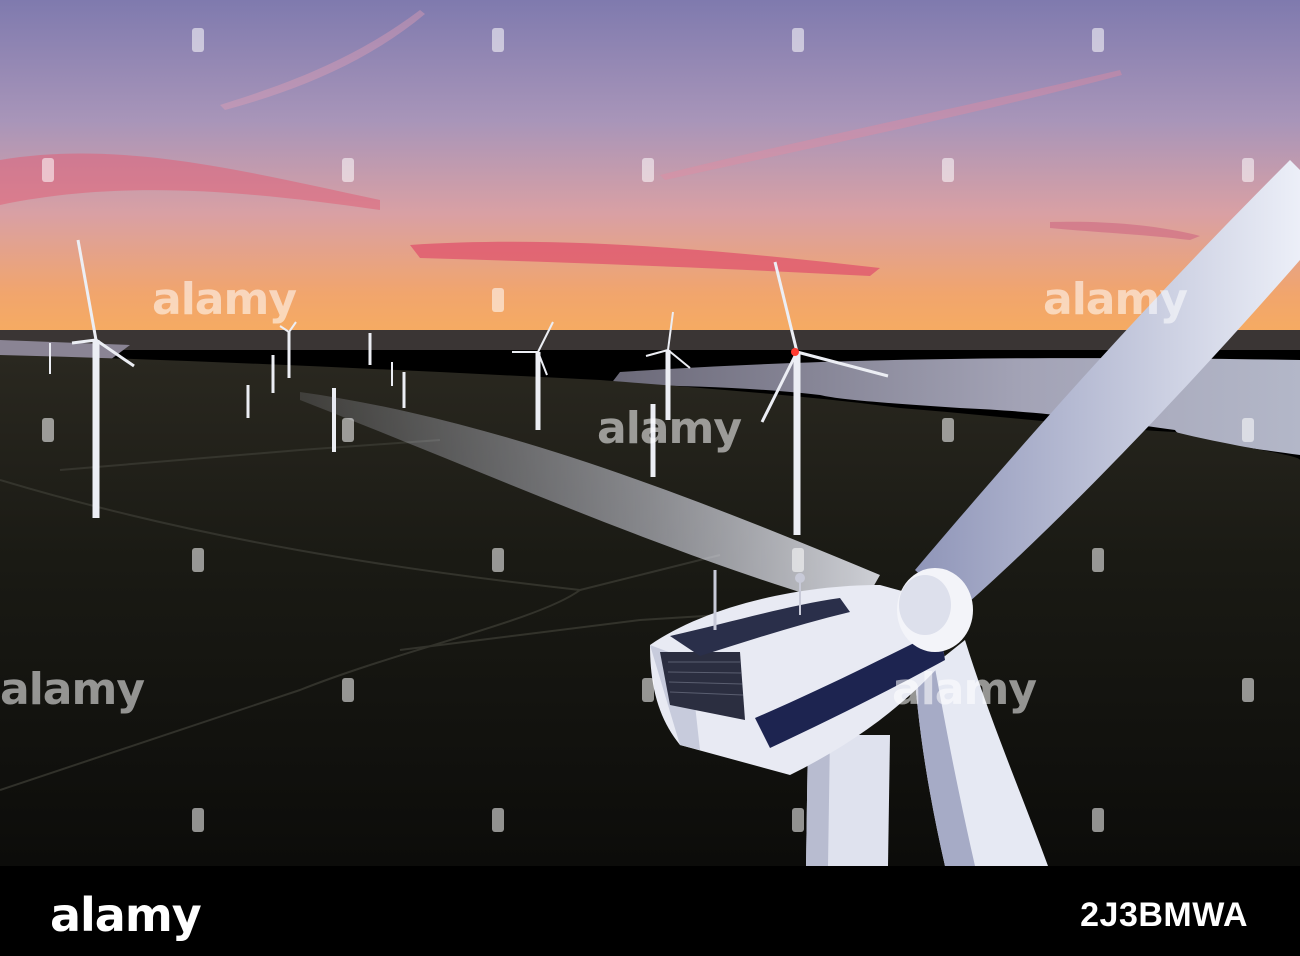 The image size is (1300, 956). Describe the element at coordinates (650, 340) in the screenshot. I see `far-shore` at that location.